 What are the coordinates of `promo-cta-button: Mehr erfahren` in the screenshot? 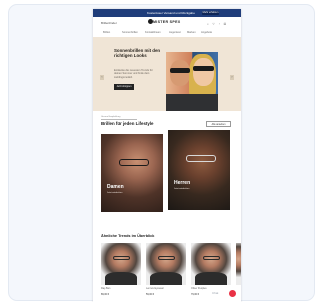 It's located at (210, 13).